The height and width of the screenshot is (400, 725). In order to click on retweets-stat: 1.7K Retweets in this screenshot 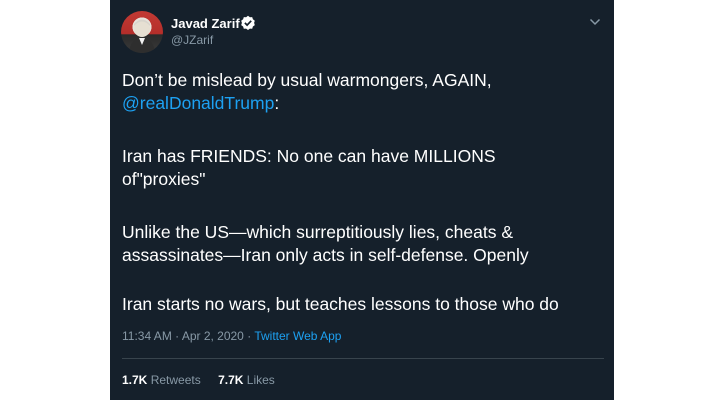, I will do `click(161, 380)`.